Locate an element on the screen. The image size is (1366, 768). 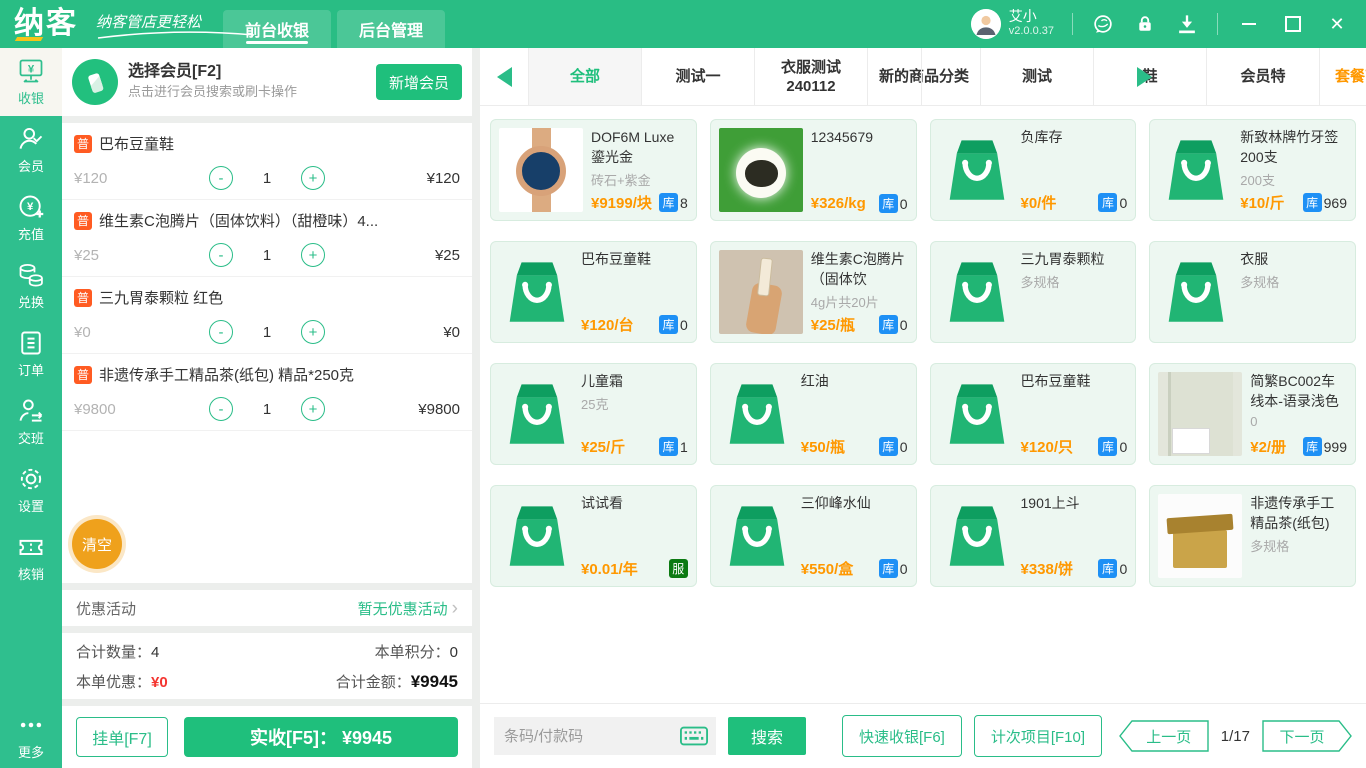
sidebar-item-members: 会员 is located at coordinates (31, 150).